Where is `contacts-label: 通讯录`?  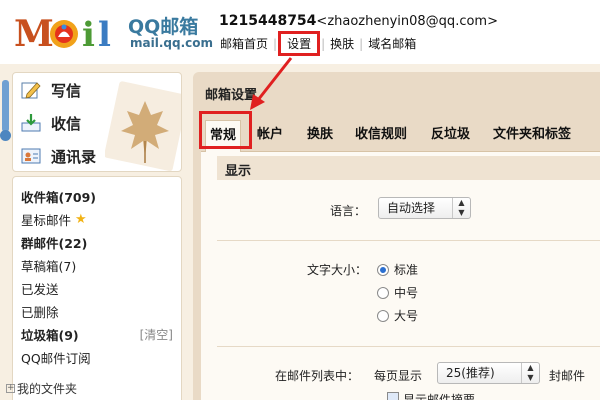 contacts-label: 通讯录 is located at coordinates (74, 156).